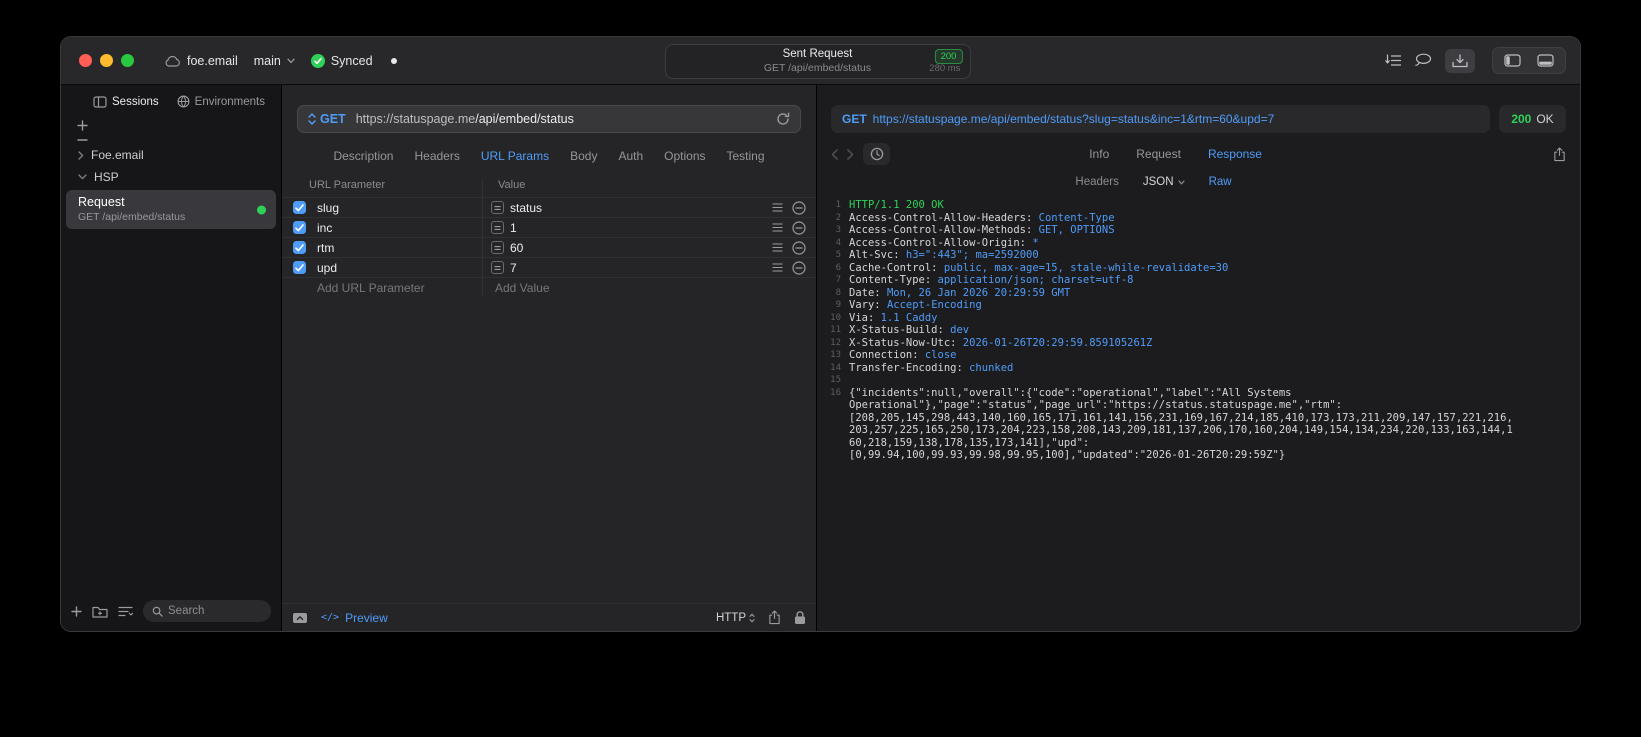 This screenshot has width=1641, height=737. Describe the element at coordinates (363, 156) in the screenshot. I see `request-tab-description: Description` at that location.